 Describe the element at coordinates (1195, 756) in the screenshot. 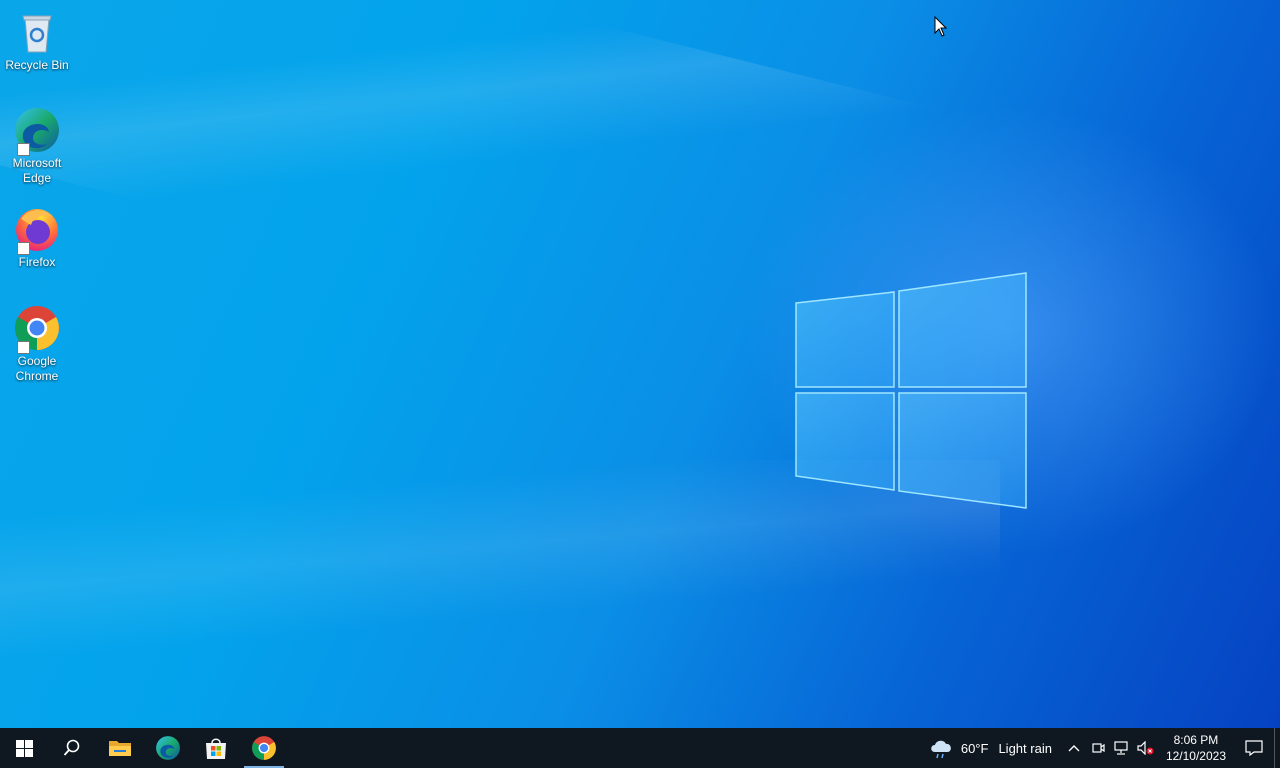

I see `clock-date: 12/10/2023` at that location.